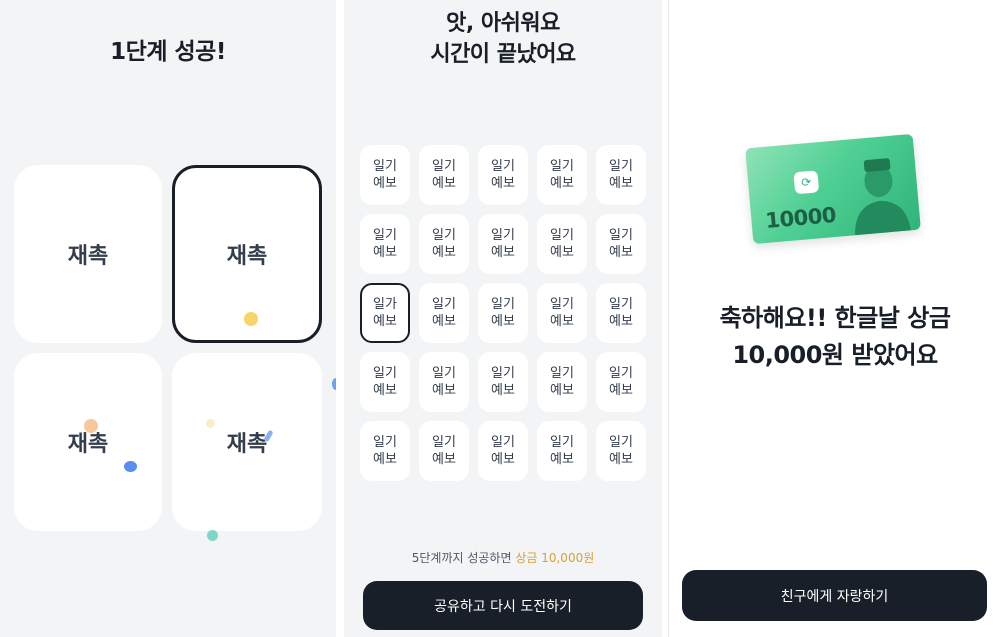  I want to click on word-cell-selected: 일가예보, so click(385, 313).